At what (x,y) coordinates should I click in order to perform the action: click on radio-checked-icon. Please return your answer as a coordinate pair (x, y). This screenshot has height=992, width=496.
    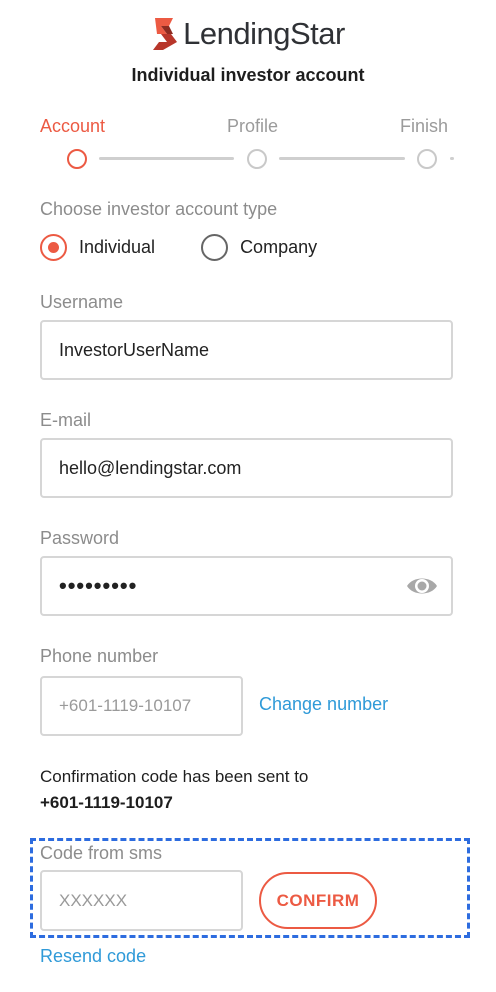
    Looking at the image, I should click on (53, 247).